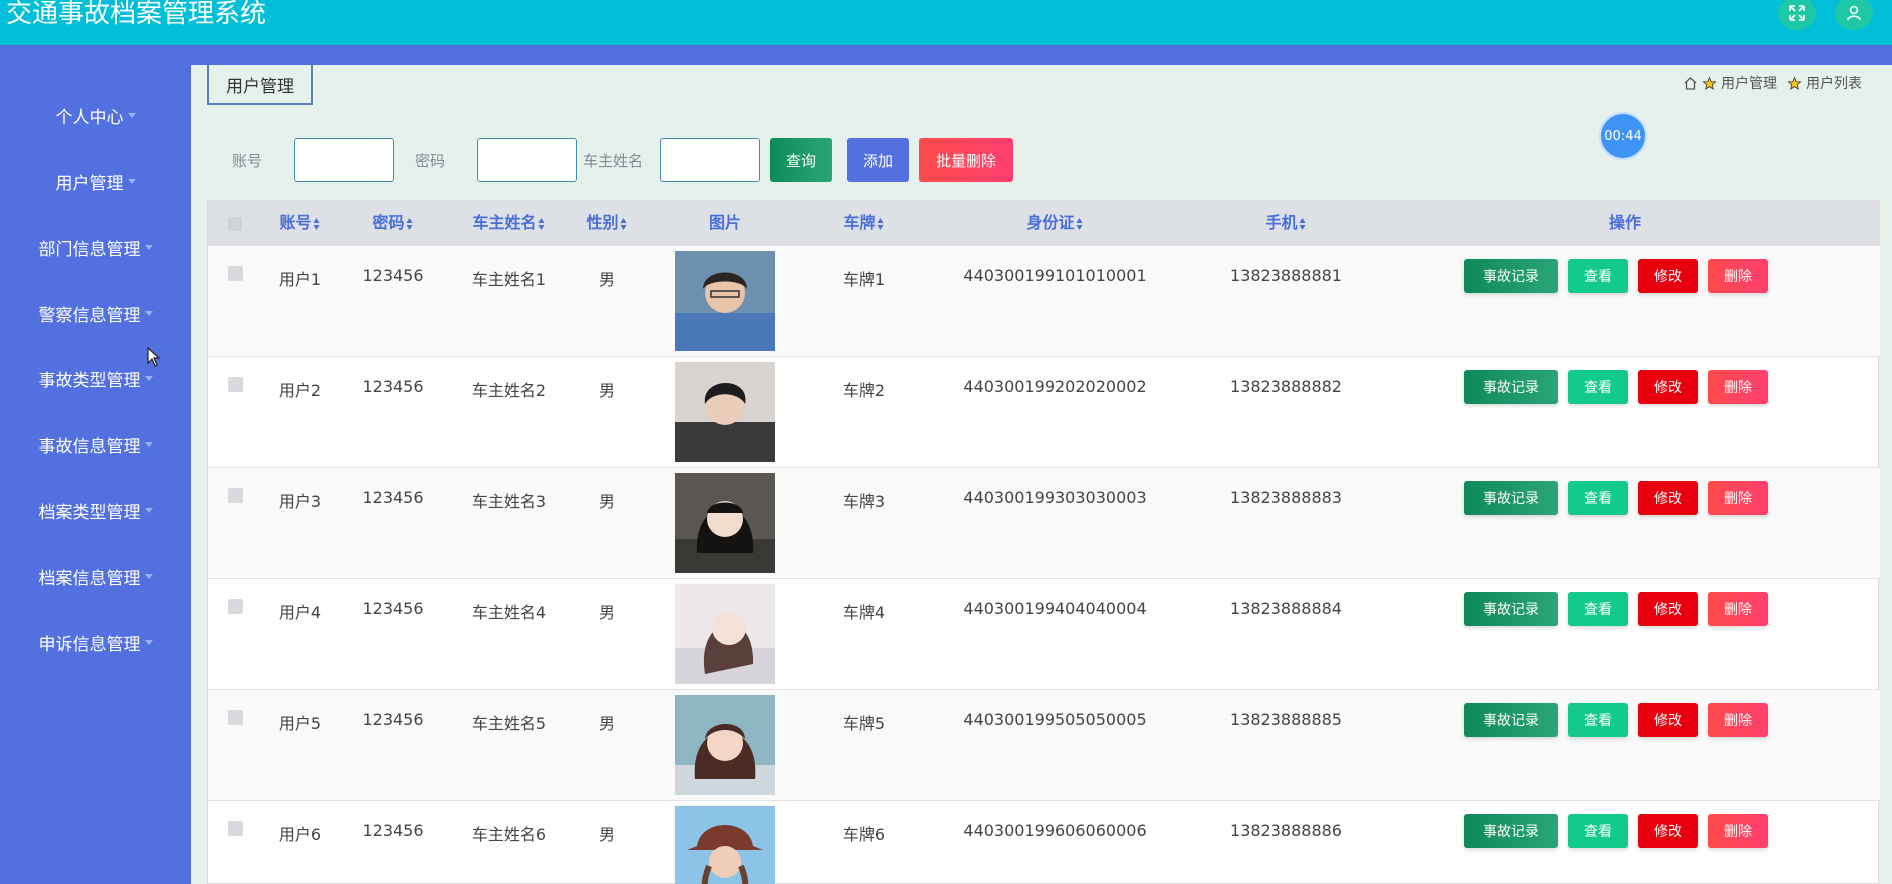  What do you see at coordinates (235, 224) in the screenshot?
I see `select-all-checkbox` at bounding box center [235, 224].